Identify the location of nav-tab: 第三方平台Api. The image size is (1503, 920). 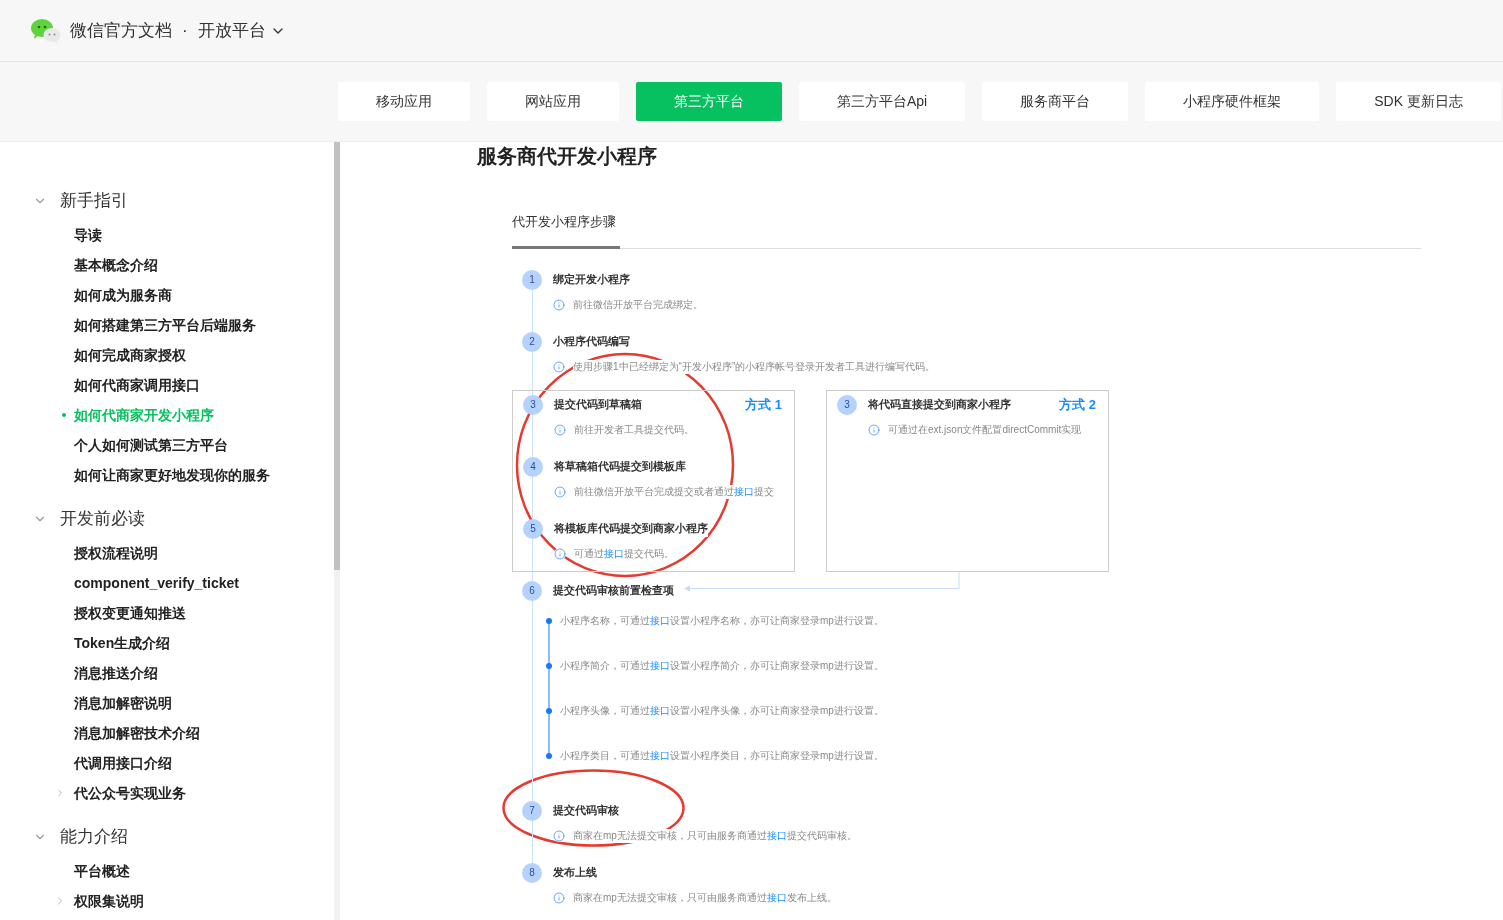
(882, 101).